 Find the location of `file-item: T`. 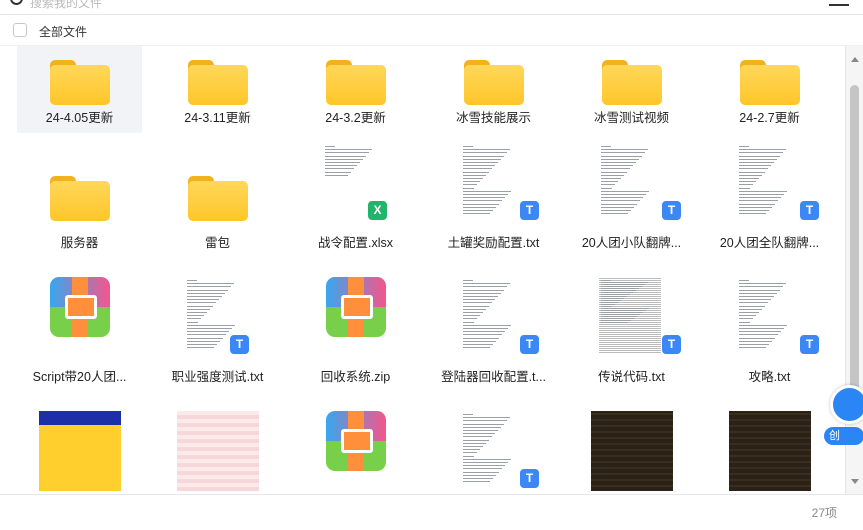

file-item: T is located at coordinates (493, 448).